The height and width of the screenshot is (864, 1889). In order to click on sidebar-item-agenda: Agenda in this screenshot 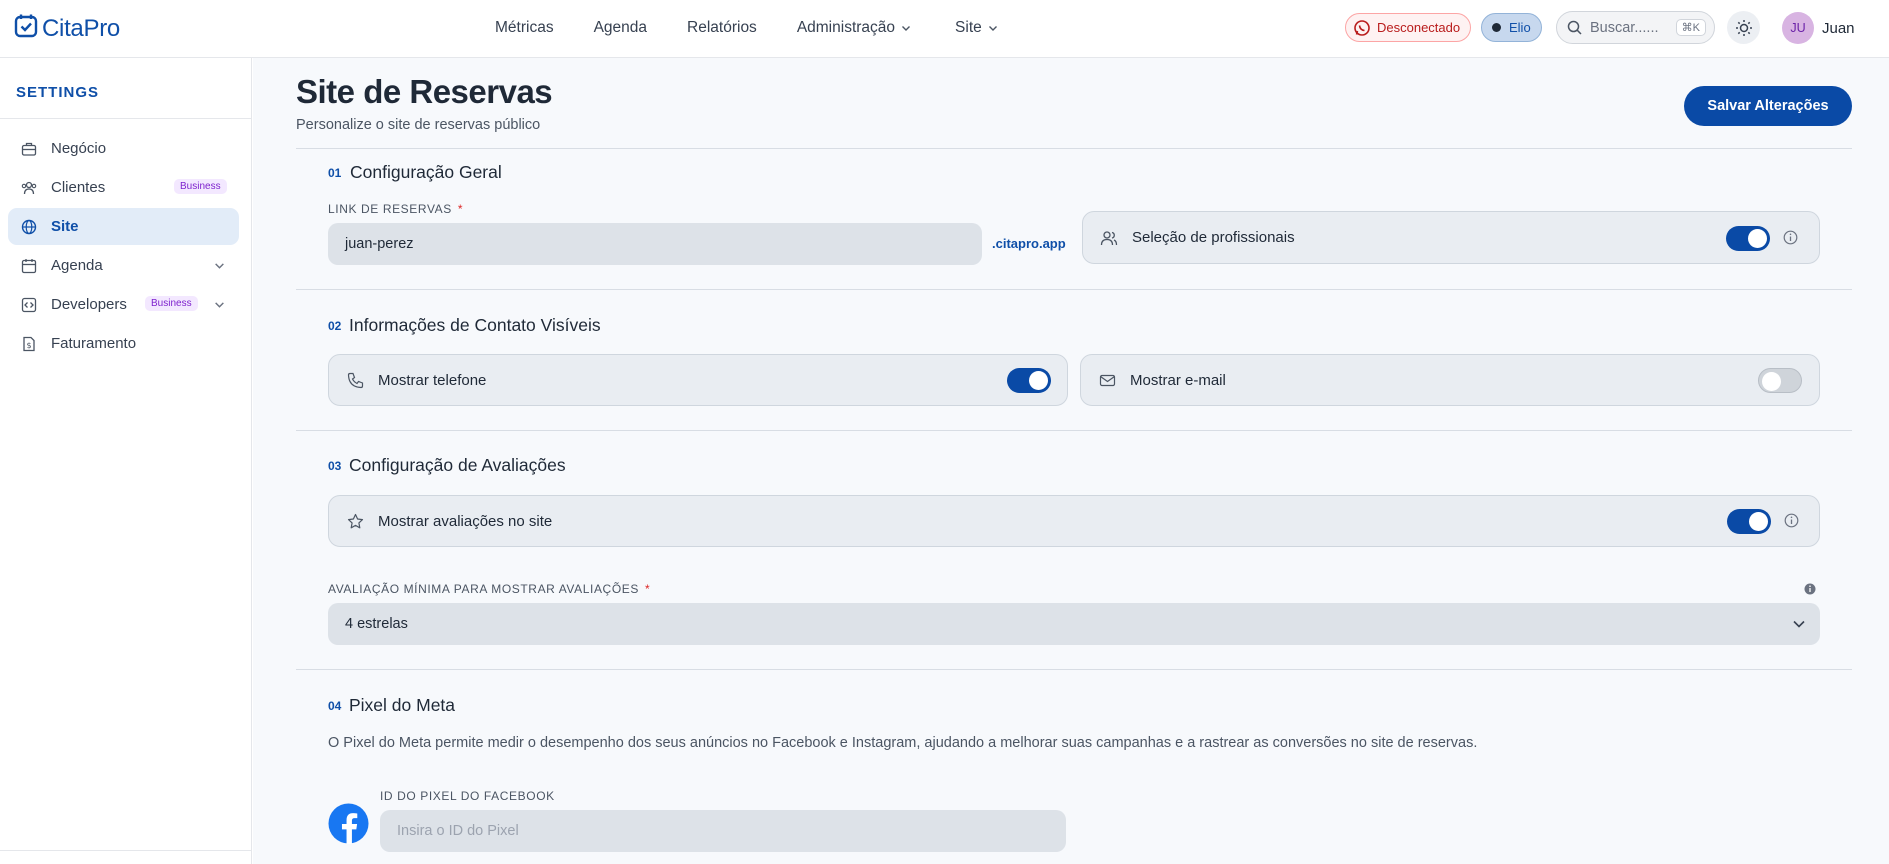, I will do `click(123, 265)`.